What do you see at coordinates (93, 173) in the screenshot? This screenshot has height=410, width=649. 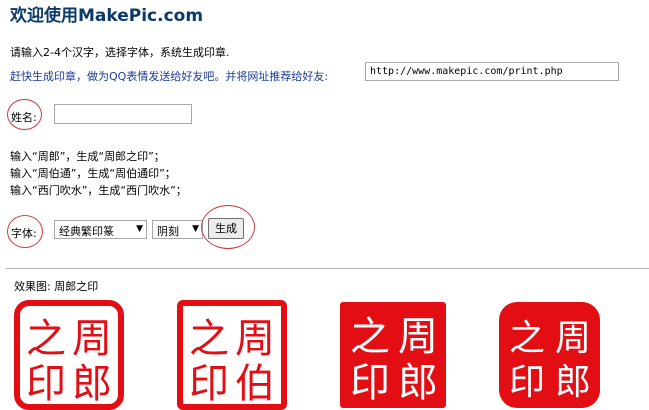 I see `example-line-2: 输入“周伯通”，生成“周伯通印”；` at bounding box center [93, 173].